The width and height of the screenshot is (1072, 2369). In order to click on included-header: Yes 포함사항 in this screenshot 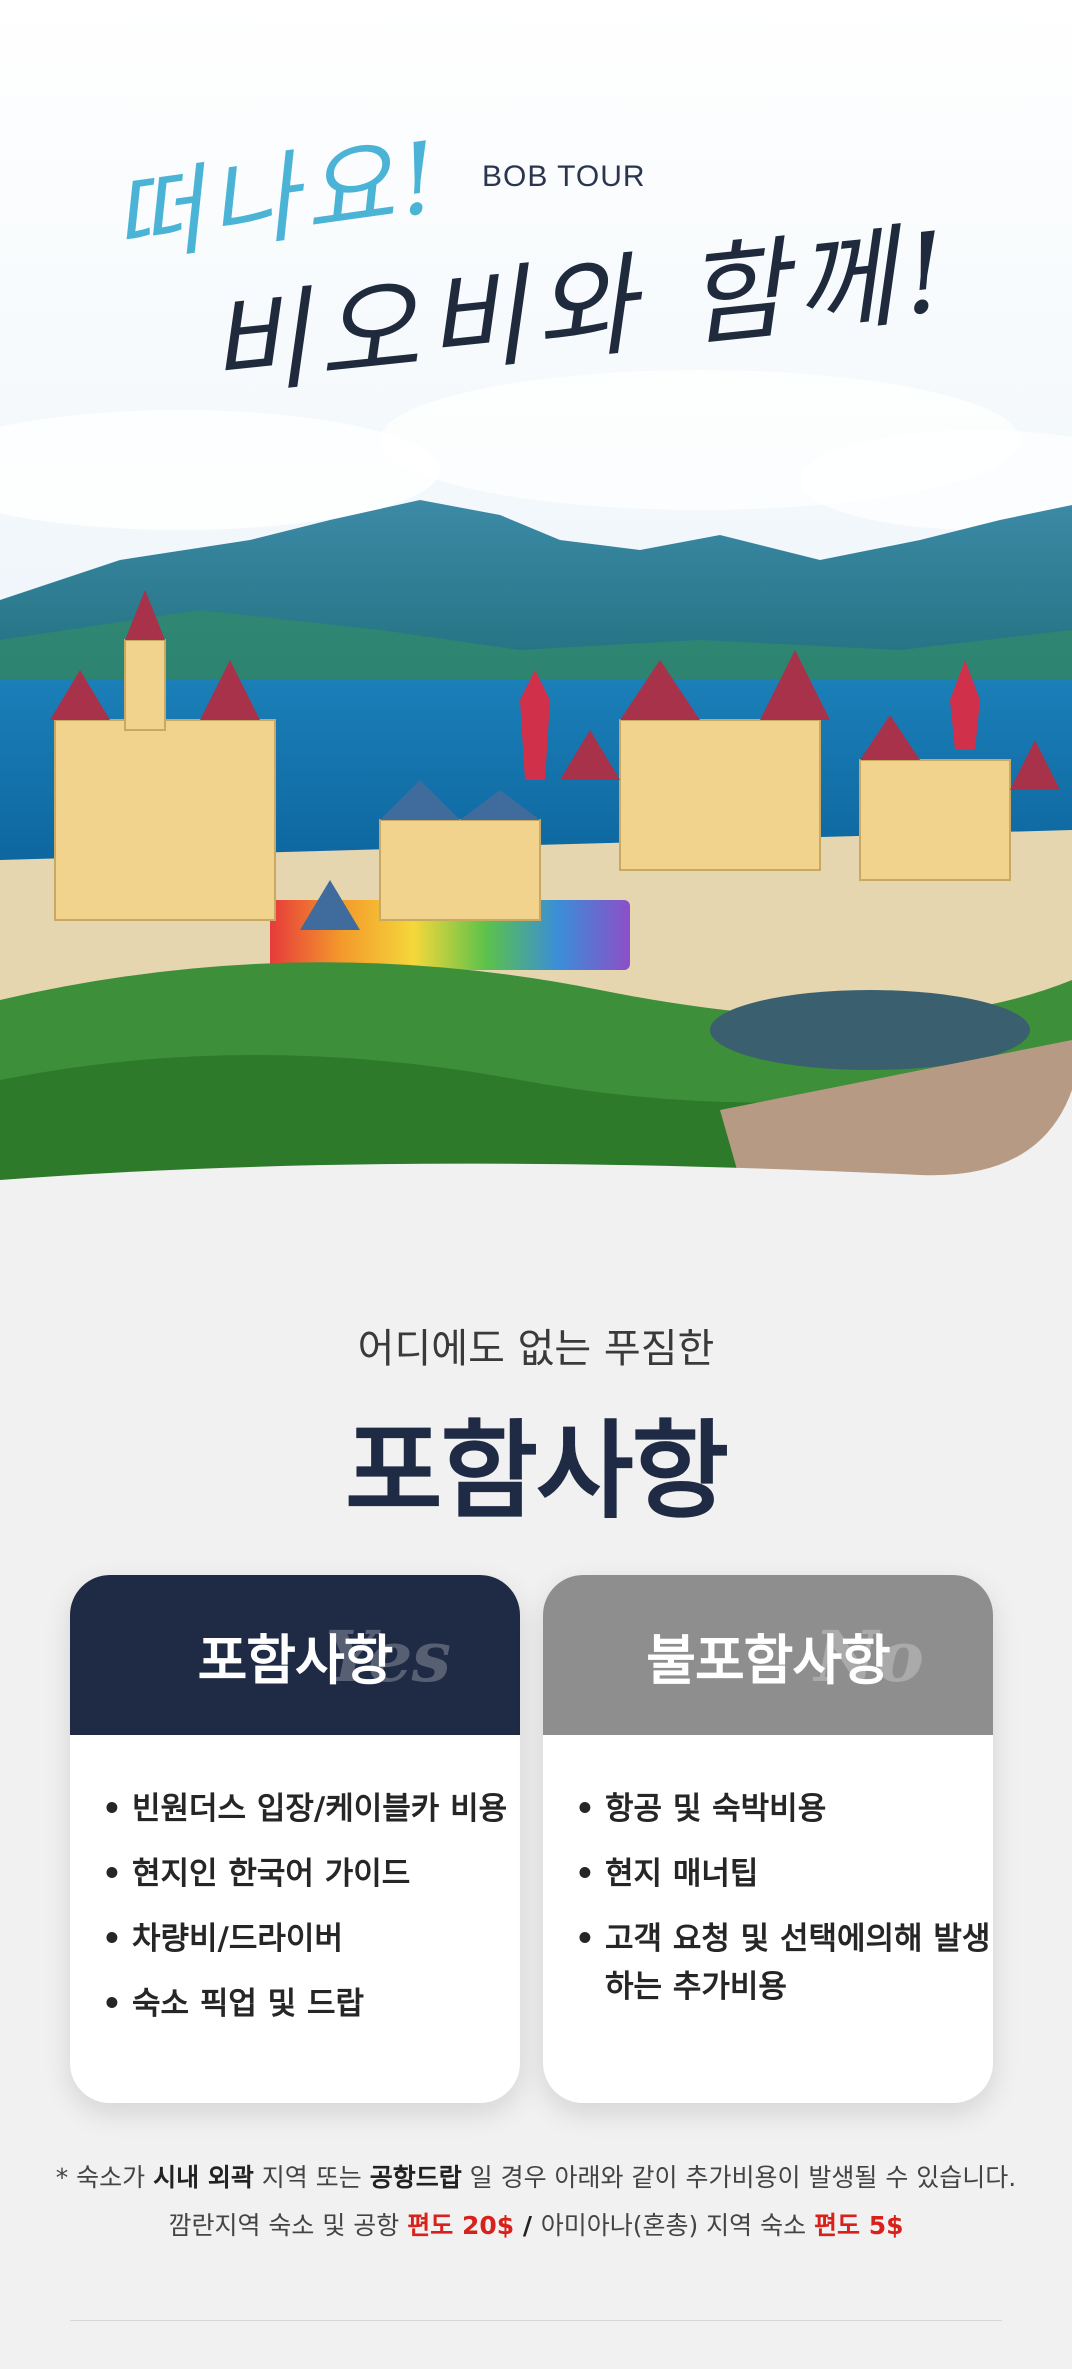, I will do `click(295, 1655)`.